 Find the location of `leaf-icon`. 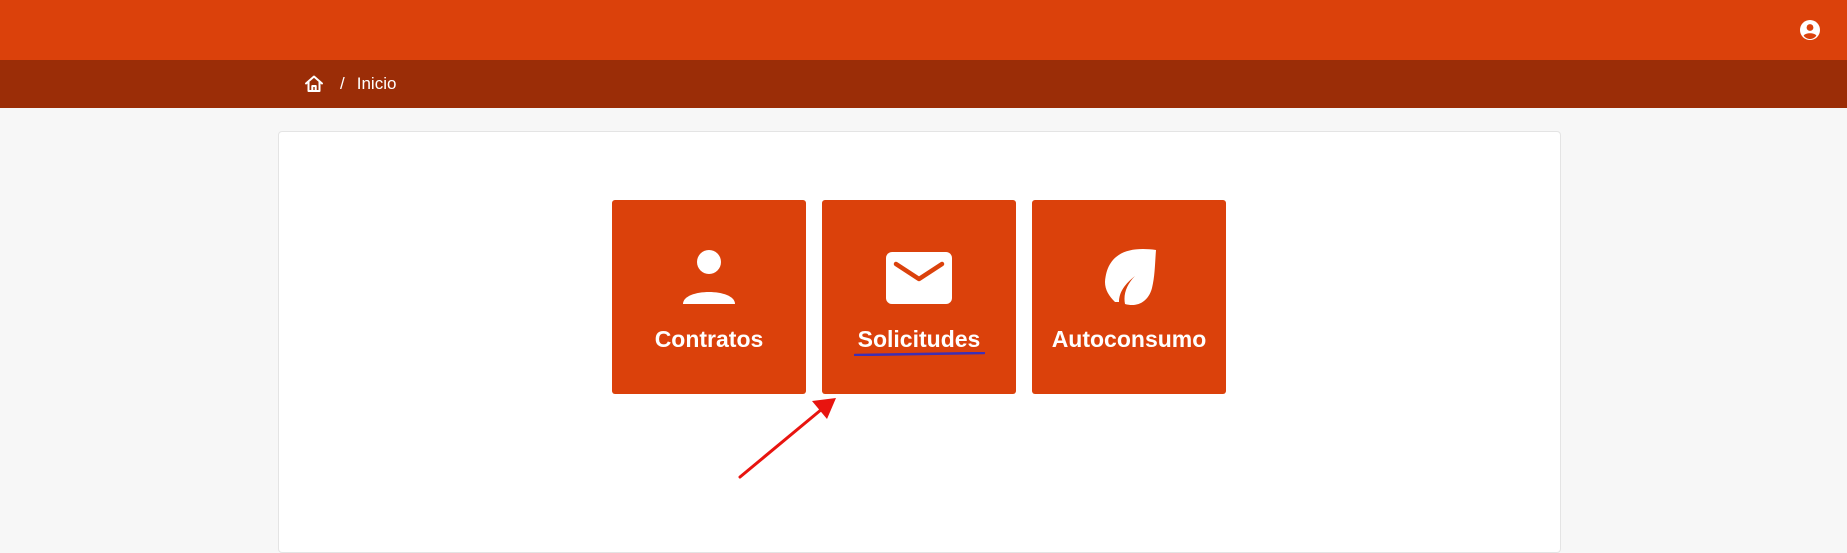

leaf-icon is located at coordinates (1129, 278).